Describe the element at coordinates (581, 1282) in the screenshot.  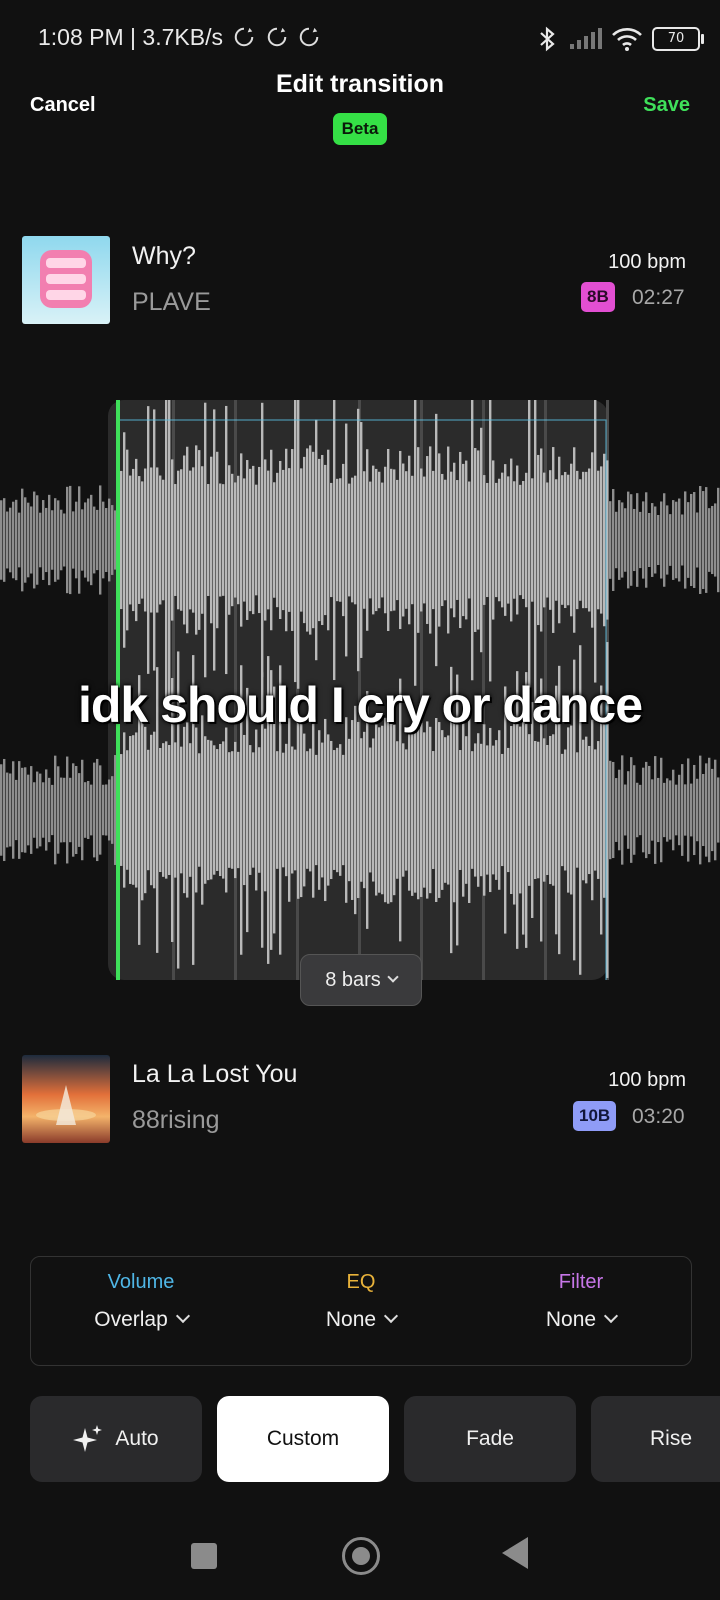
I see `filter-label: Filter` at that location.